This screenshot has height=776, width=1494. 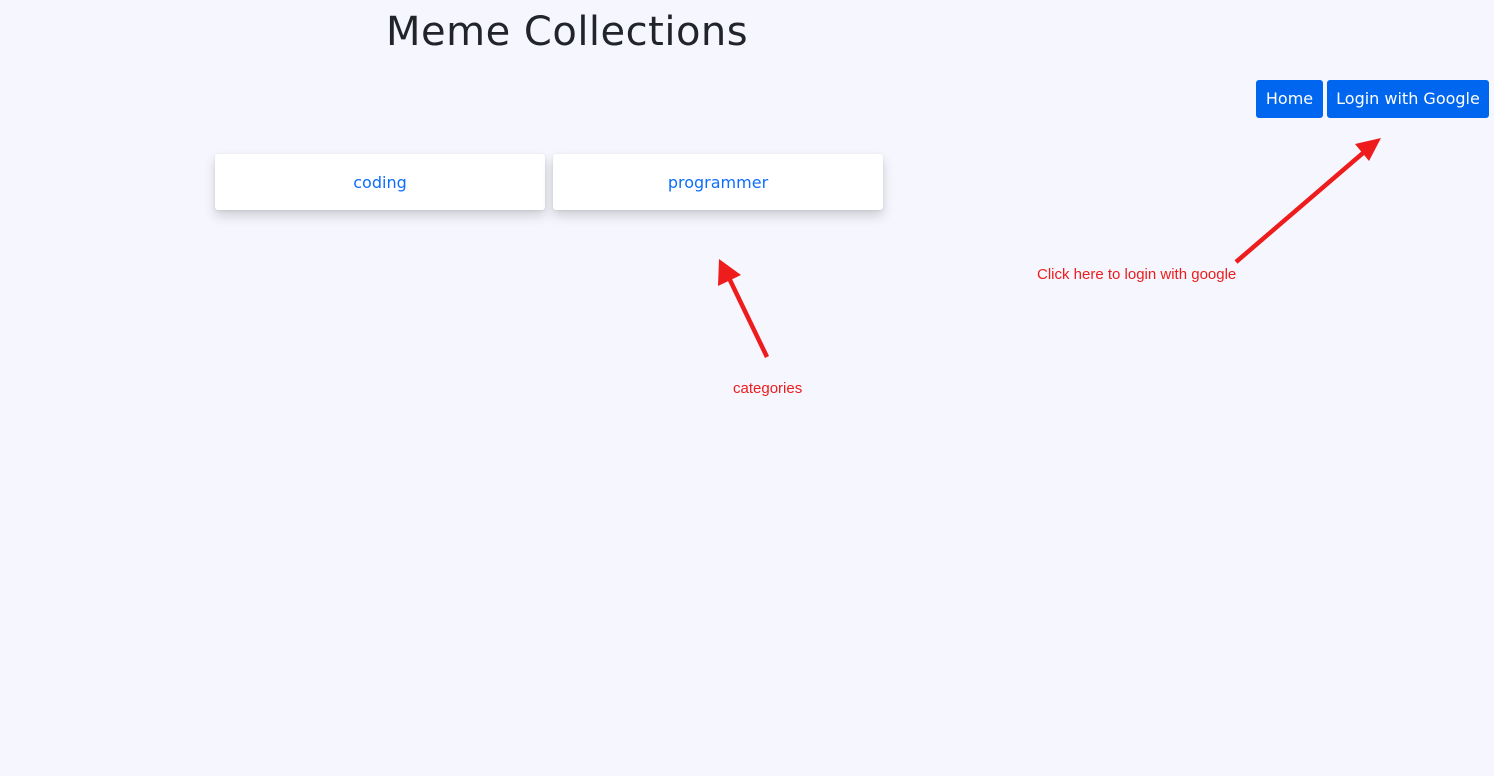 I want to click on login-with-google-button: Login with Google, so click(x=1408, y=99).